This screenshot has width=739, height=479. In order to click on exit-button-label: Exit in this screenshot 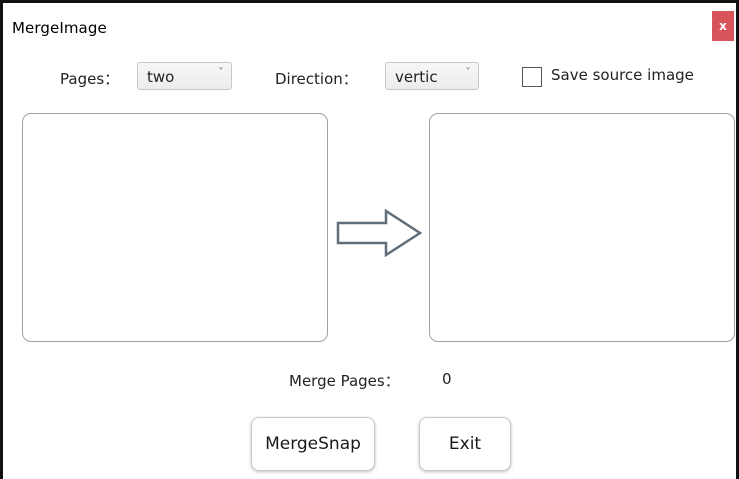, I will do `click(465, 444)`.